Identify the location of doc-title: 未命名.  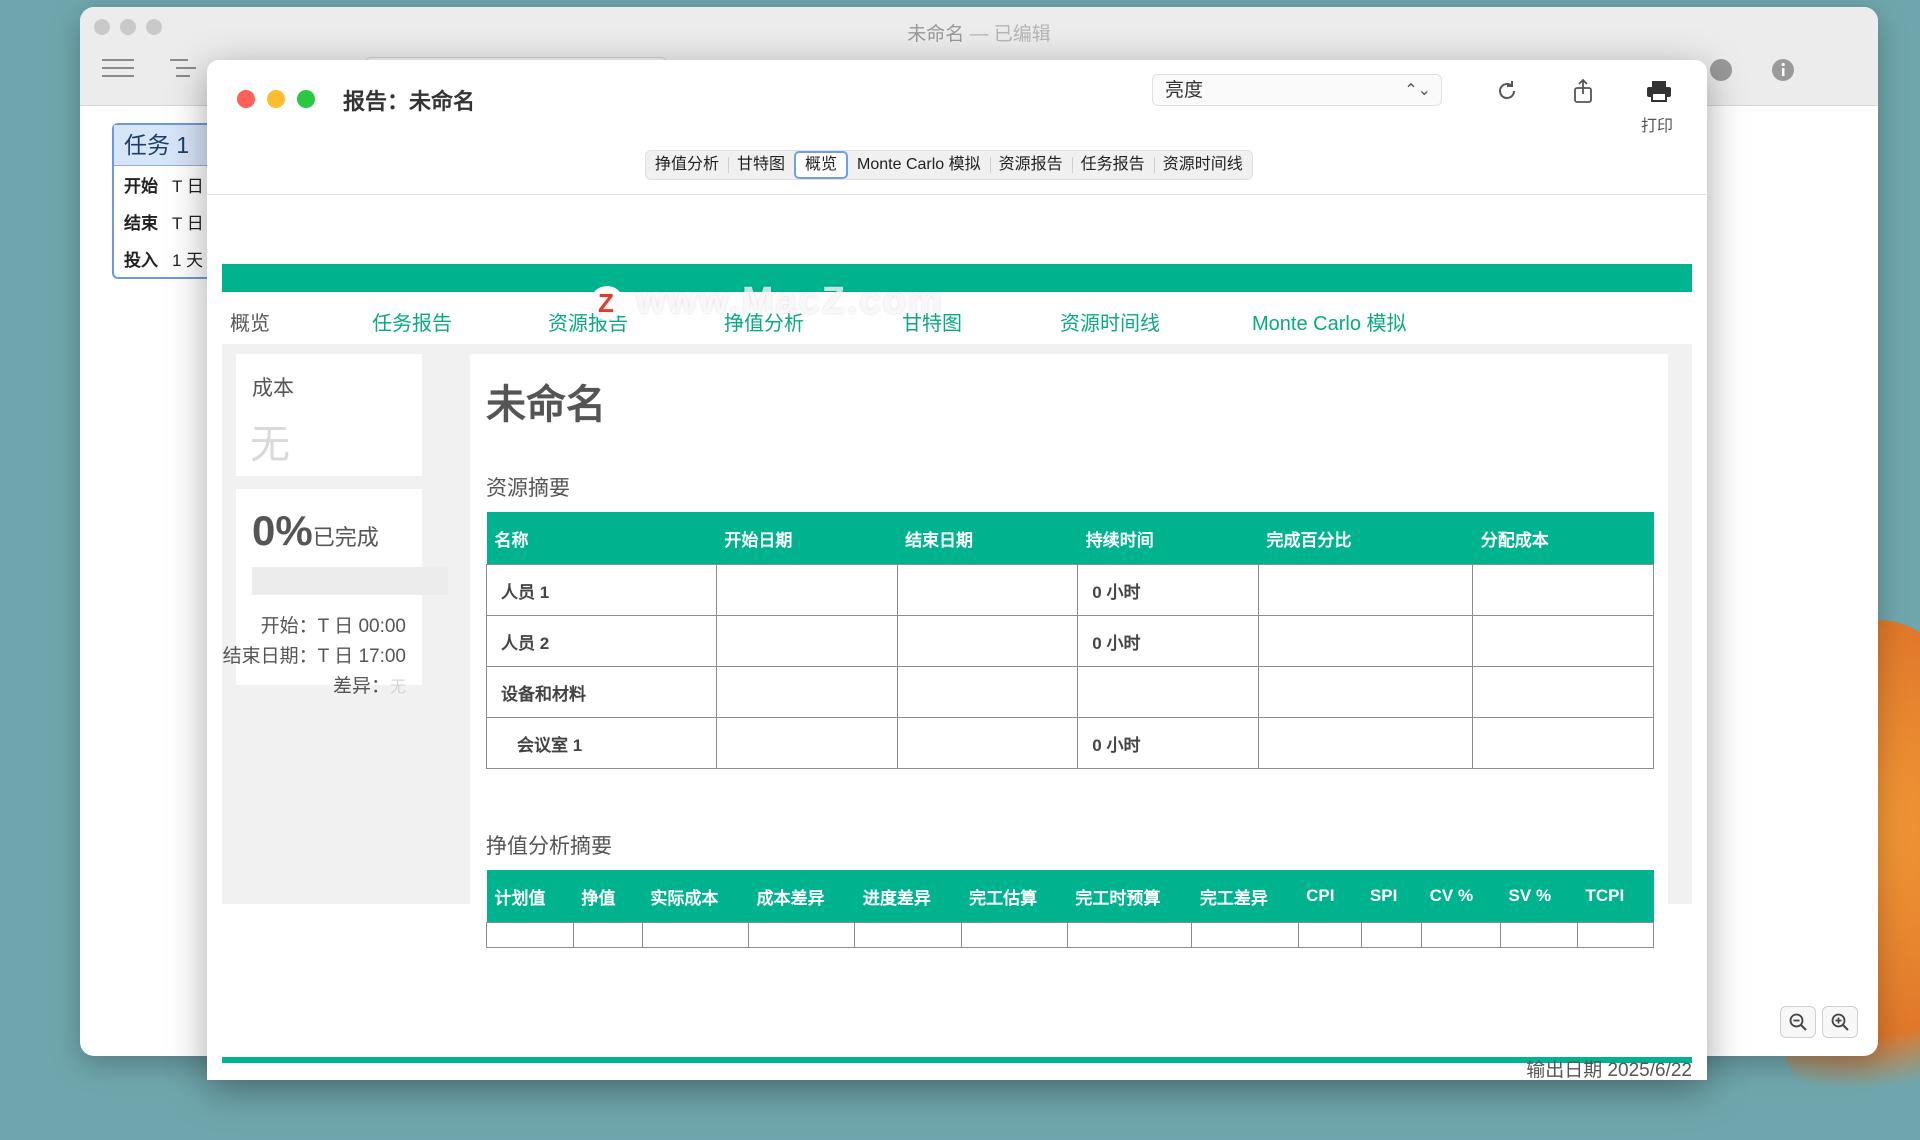
(546, 405).